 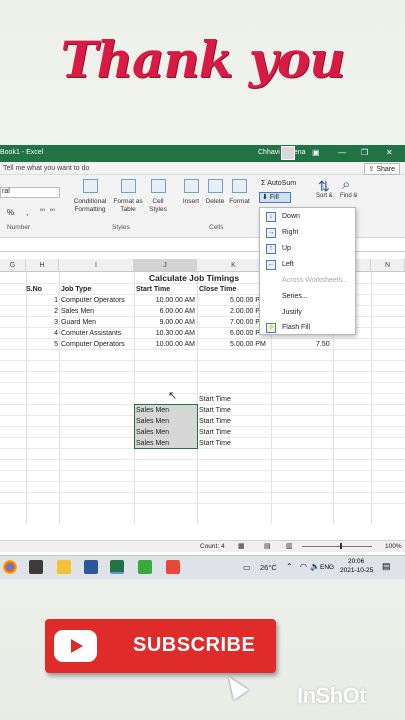 What do you see at coordinates (239, 201) in the screenshot?
I see `format-label: Format` at bounding box center [239, 201].